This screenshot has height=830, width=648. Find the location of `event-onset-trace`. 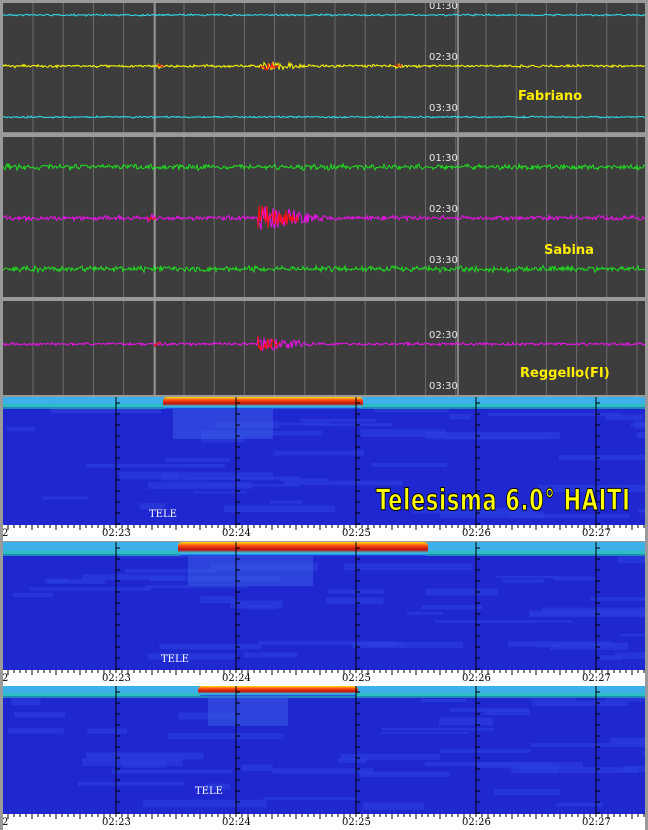

event-onset-trace is located at coordinates (161, 66).